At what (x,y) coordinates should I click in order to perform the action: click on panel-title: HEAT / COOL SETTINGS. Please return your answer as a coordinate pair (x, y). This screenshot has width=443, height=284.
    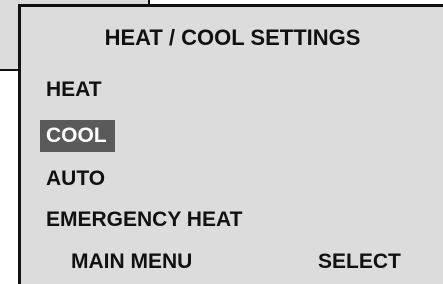
    Looking at the image, I should click on (232, 37).